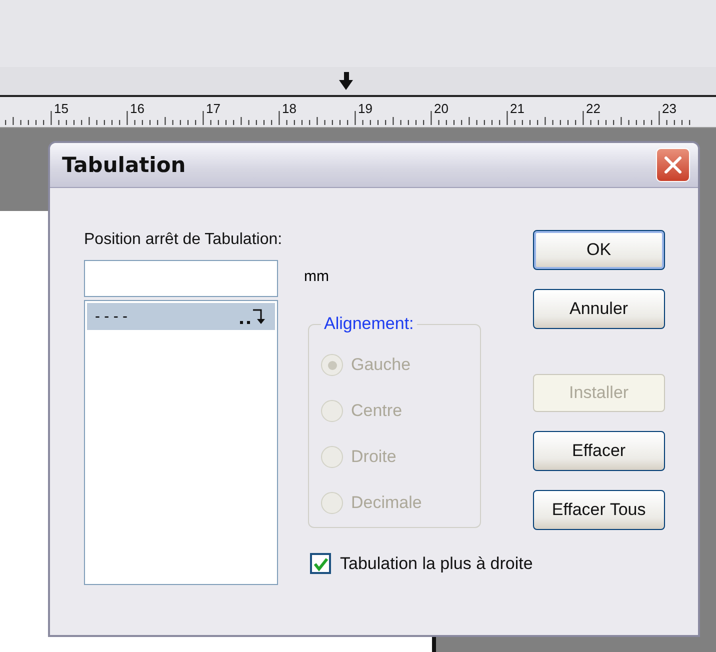  I want to click on group-legend: Alignement:, so click(369, 324).